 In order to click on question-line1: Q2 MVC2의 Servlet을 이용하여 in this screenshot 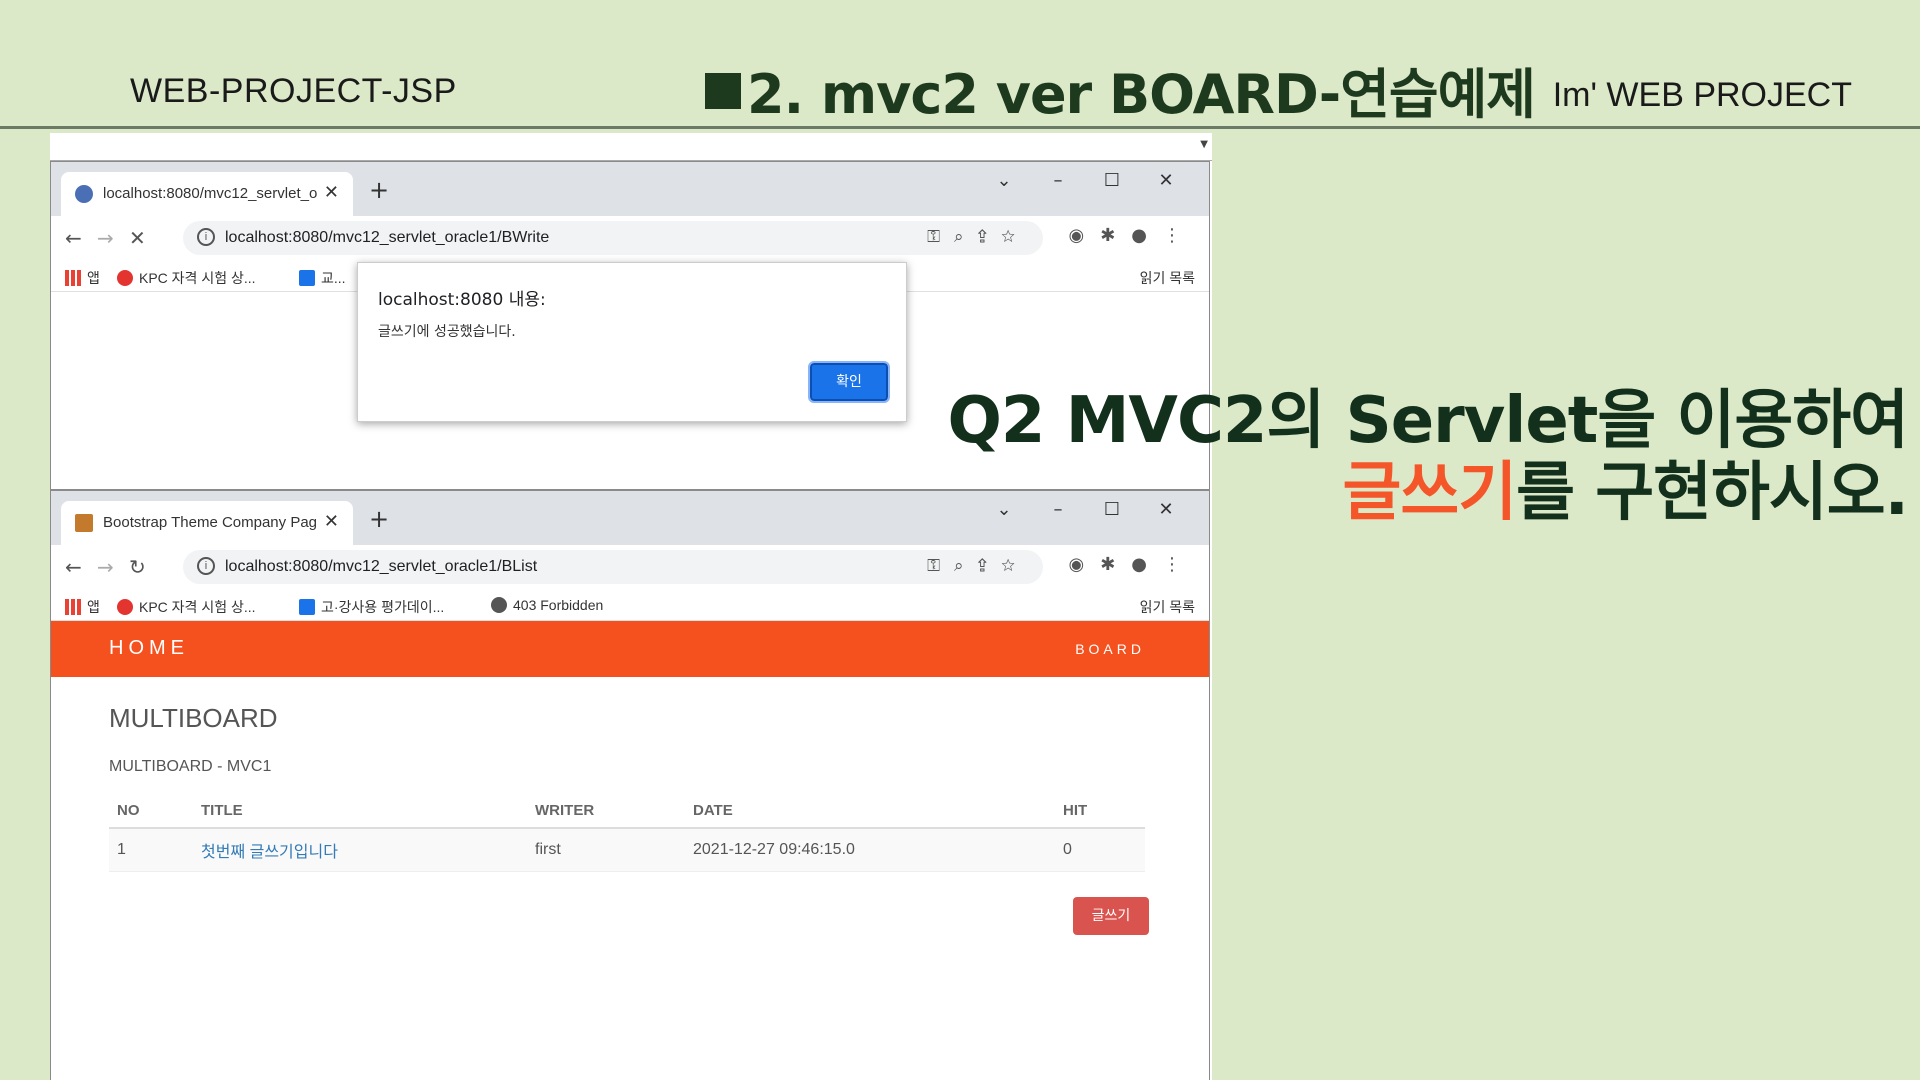, I will do `click(1428, 421)`.